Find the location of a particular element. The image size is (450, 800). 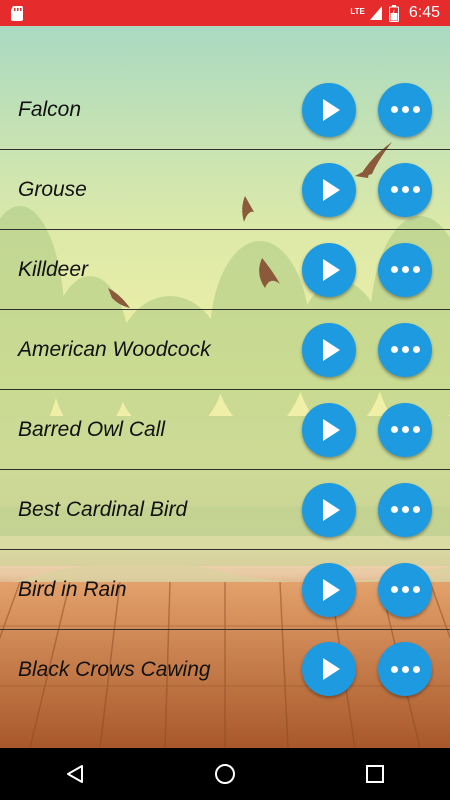

sound-title: Killdeer is located at coordinates (53, 269).